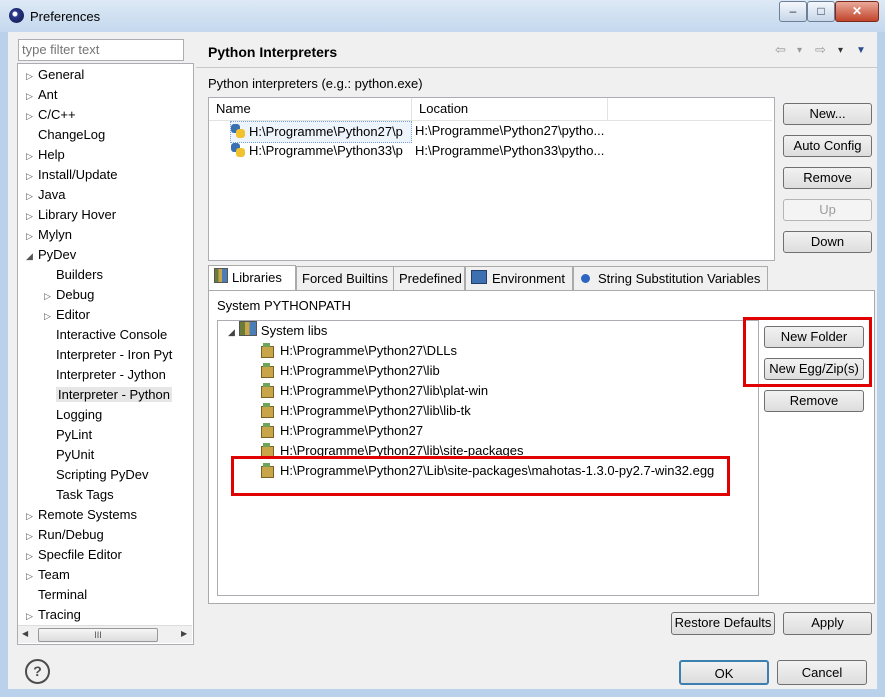 The height and width of the screenshot is (697, 885). What do you see at coordinates (670, 278) in the screenshot?
I see `tab-string-substitution: String Substitution Variables` at bounding box center [670, 278].